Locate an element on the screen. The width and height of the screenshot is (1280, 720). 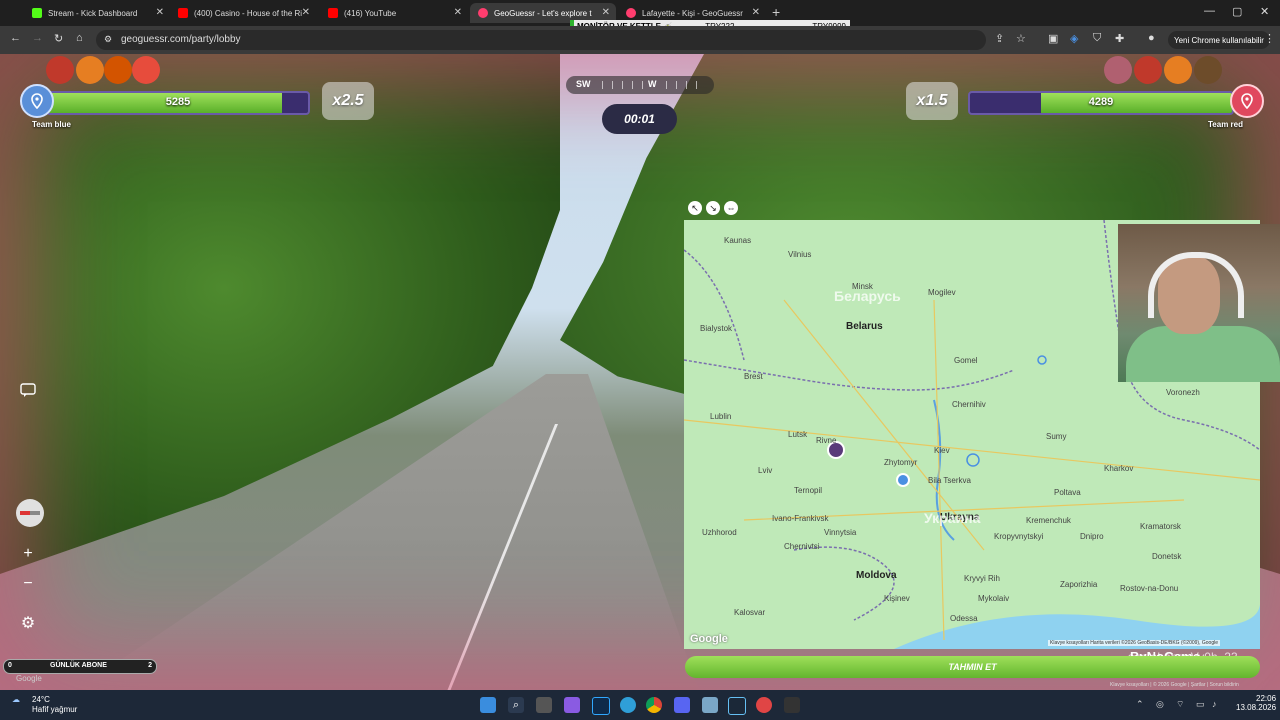
menu-icon: ⋮ is located at coordinates (1269, 38).